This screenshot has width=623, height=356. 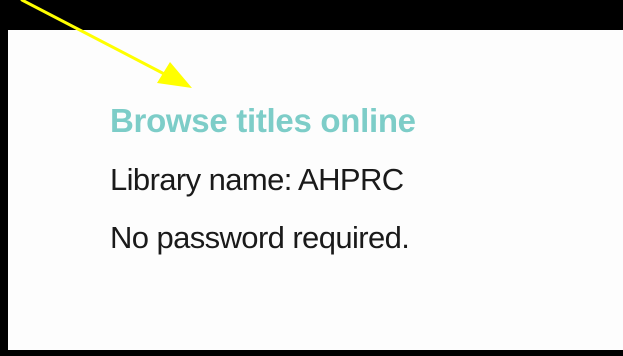 I want to click on library-name-text: Library name: AHPRC, so click(x=257, y=179).